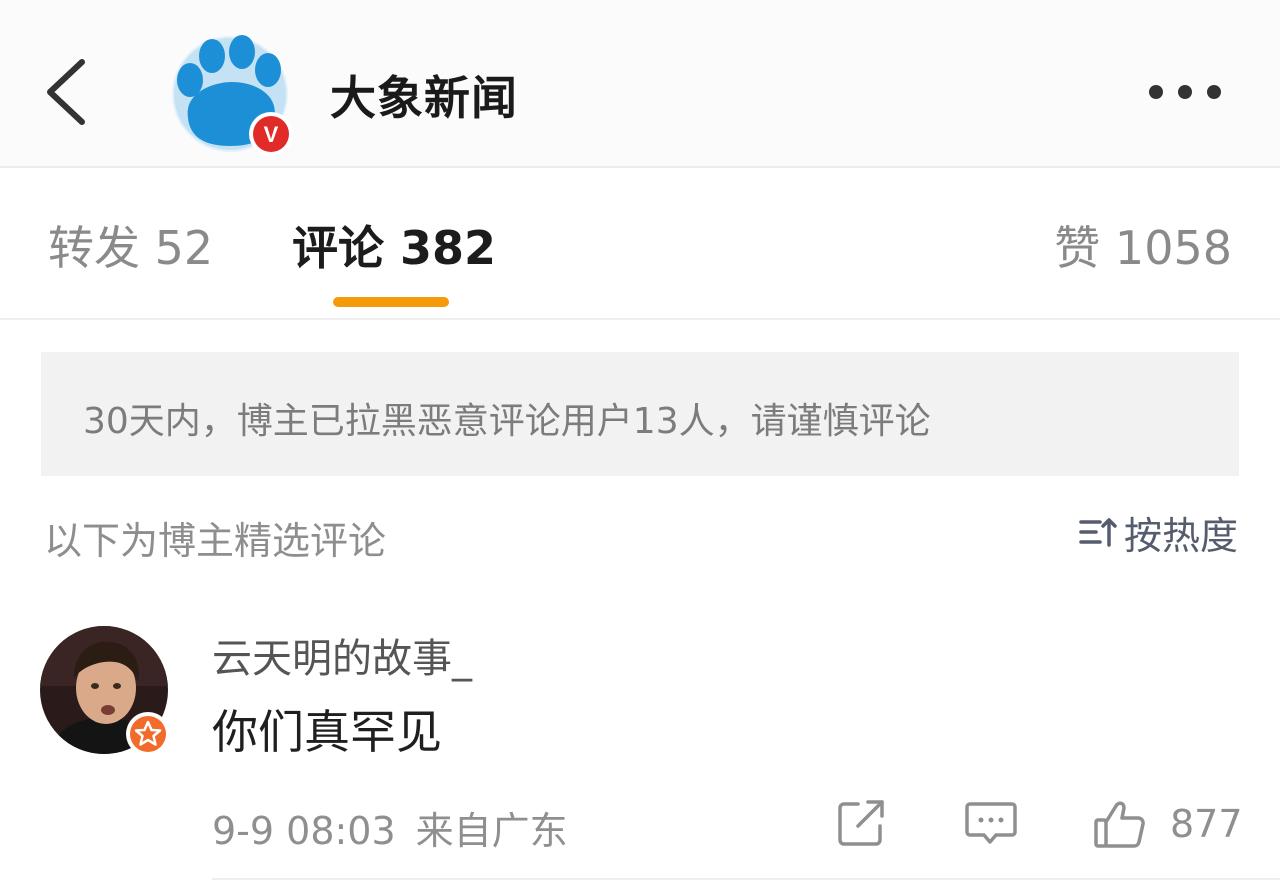  I want to click on sort-label: 按热度, so click(1180, 535).